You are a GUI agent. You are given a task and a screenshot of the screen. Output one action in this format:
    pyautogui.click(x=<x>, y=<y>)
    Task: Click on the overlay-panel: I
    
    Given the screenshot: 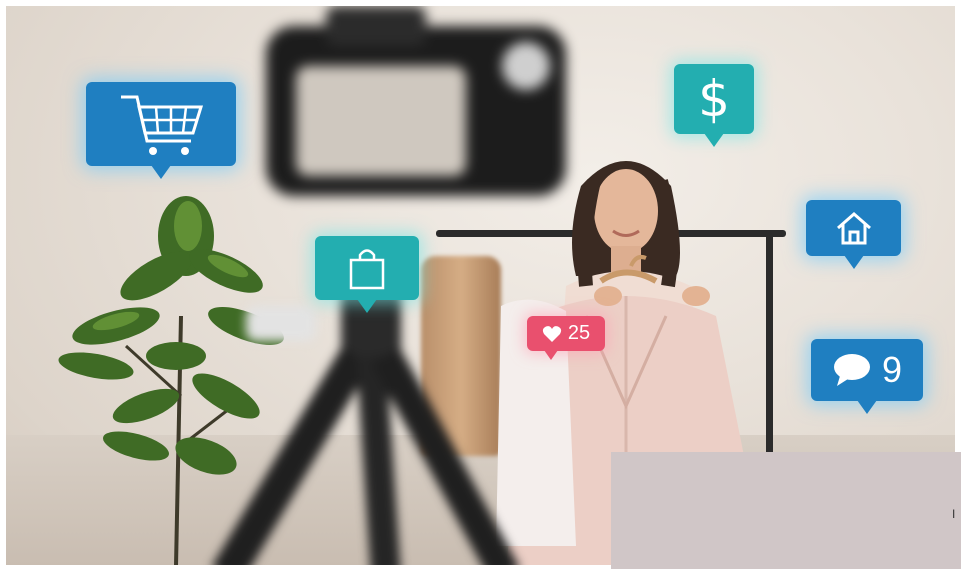 What is the action you would take?
    pyautogui.click(x=786, y=510)
    